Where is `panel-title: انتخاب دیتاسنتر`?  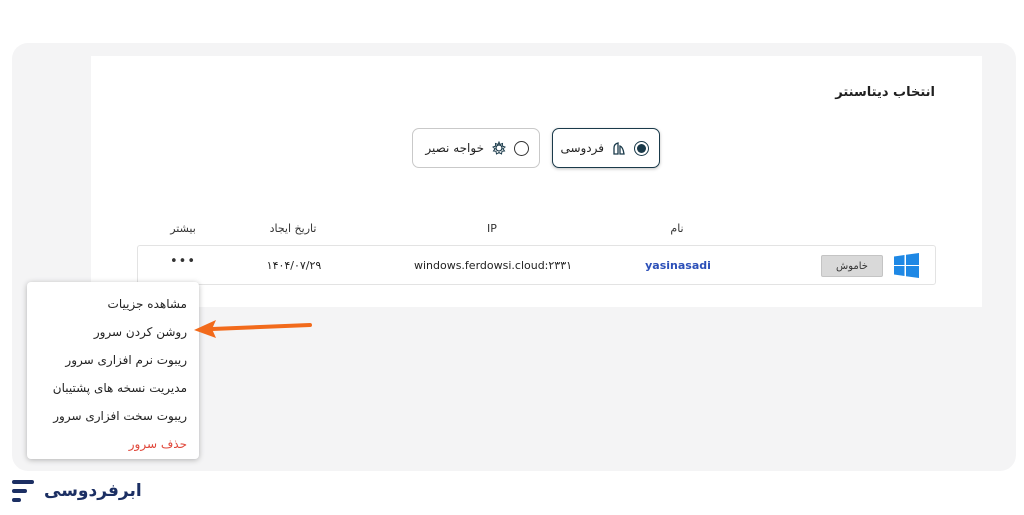 panel-title: انتخاب دیتاسنتر is located at coordinates (885, 92).